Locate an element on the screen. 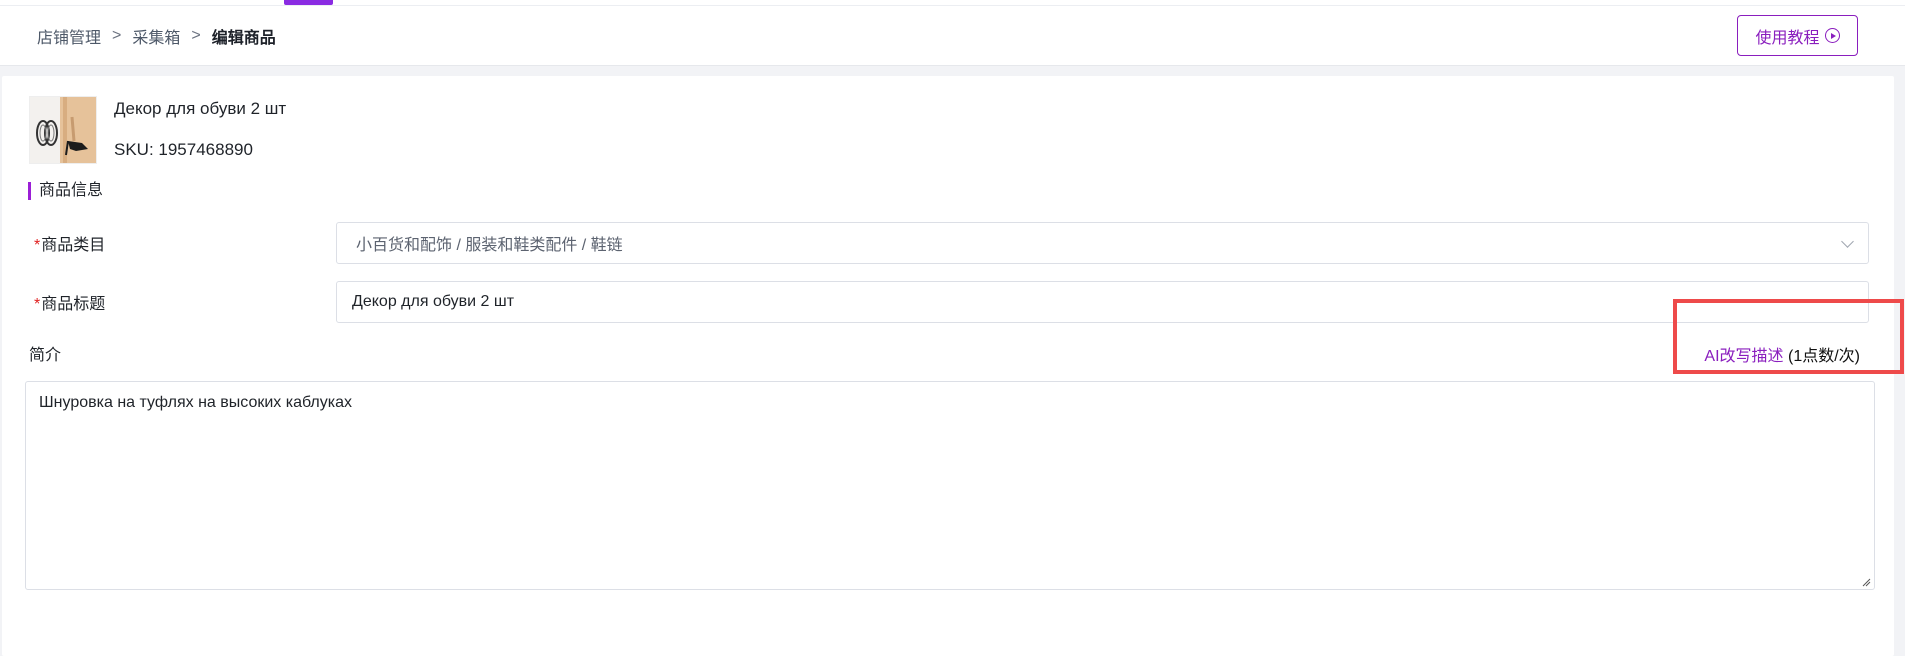 Image resolution: width=1905 pixels, height=656 pixels. breadcrumb: 店铺管理 > 采集箱 > 编辑商品 is located at coordinates (156, 36).